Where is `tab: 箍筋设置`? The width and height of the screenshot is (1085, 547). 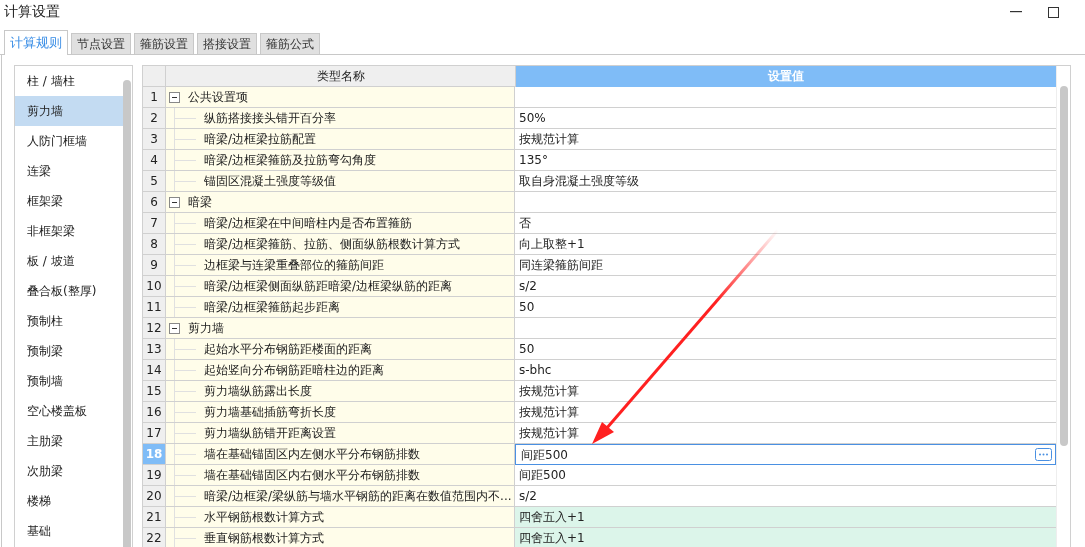
tab: 箍筋设置 is located at coordinates (164, 43).